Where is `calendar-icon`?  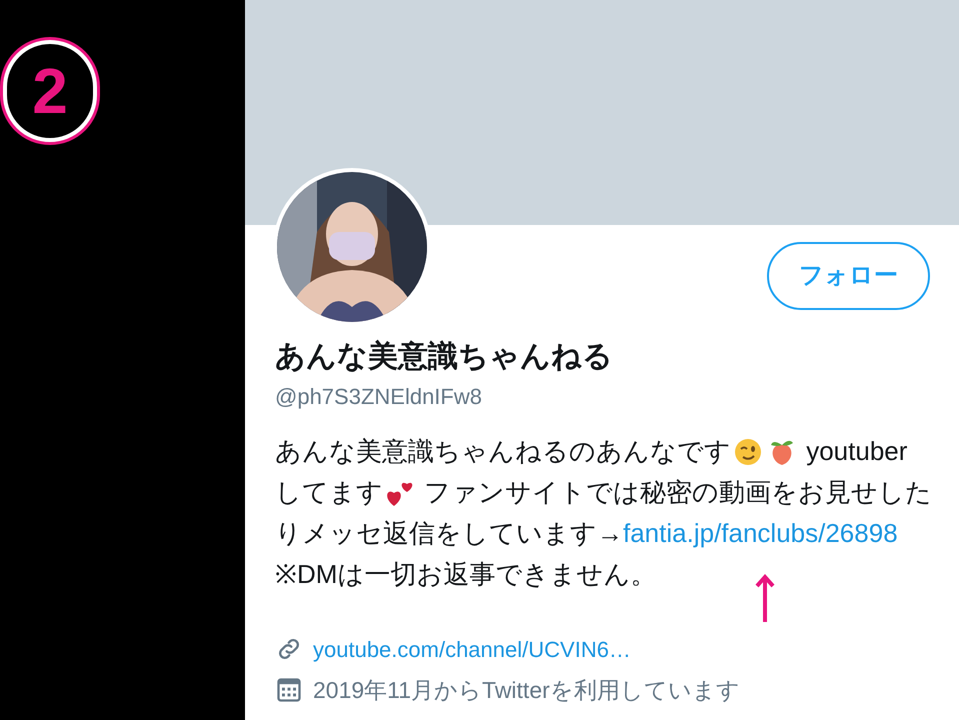 calendar-icon is located at coordinates (289, 690).